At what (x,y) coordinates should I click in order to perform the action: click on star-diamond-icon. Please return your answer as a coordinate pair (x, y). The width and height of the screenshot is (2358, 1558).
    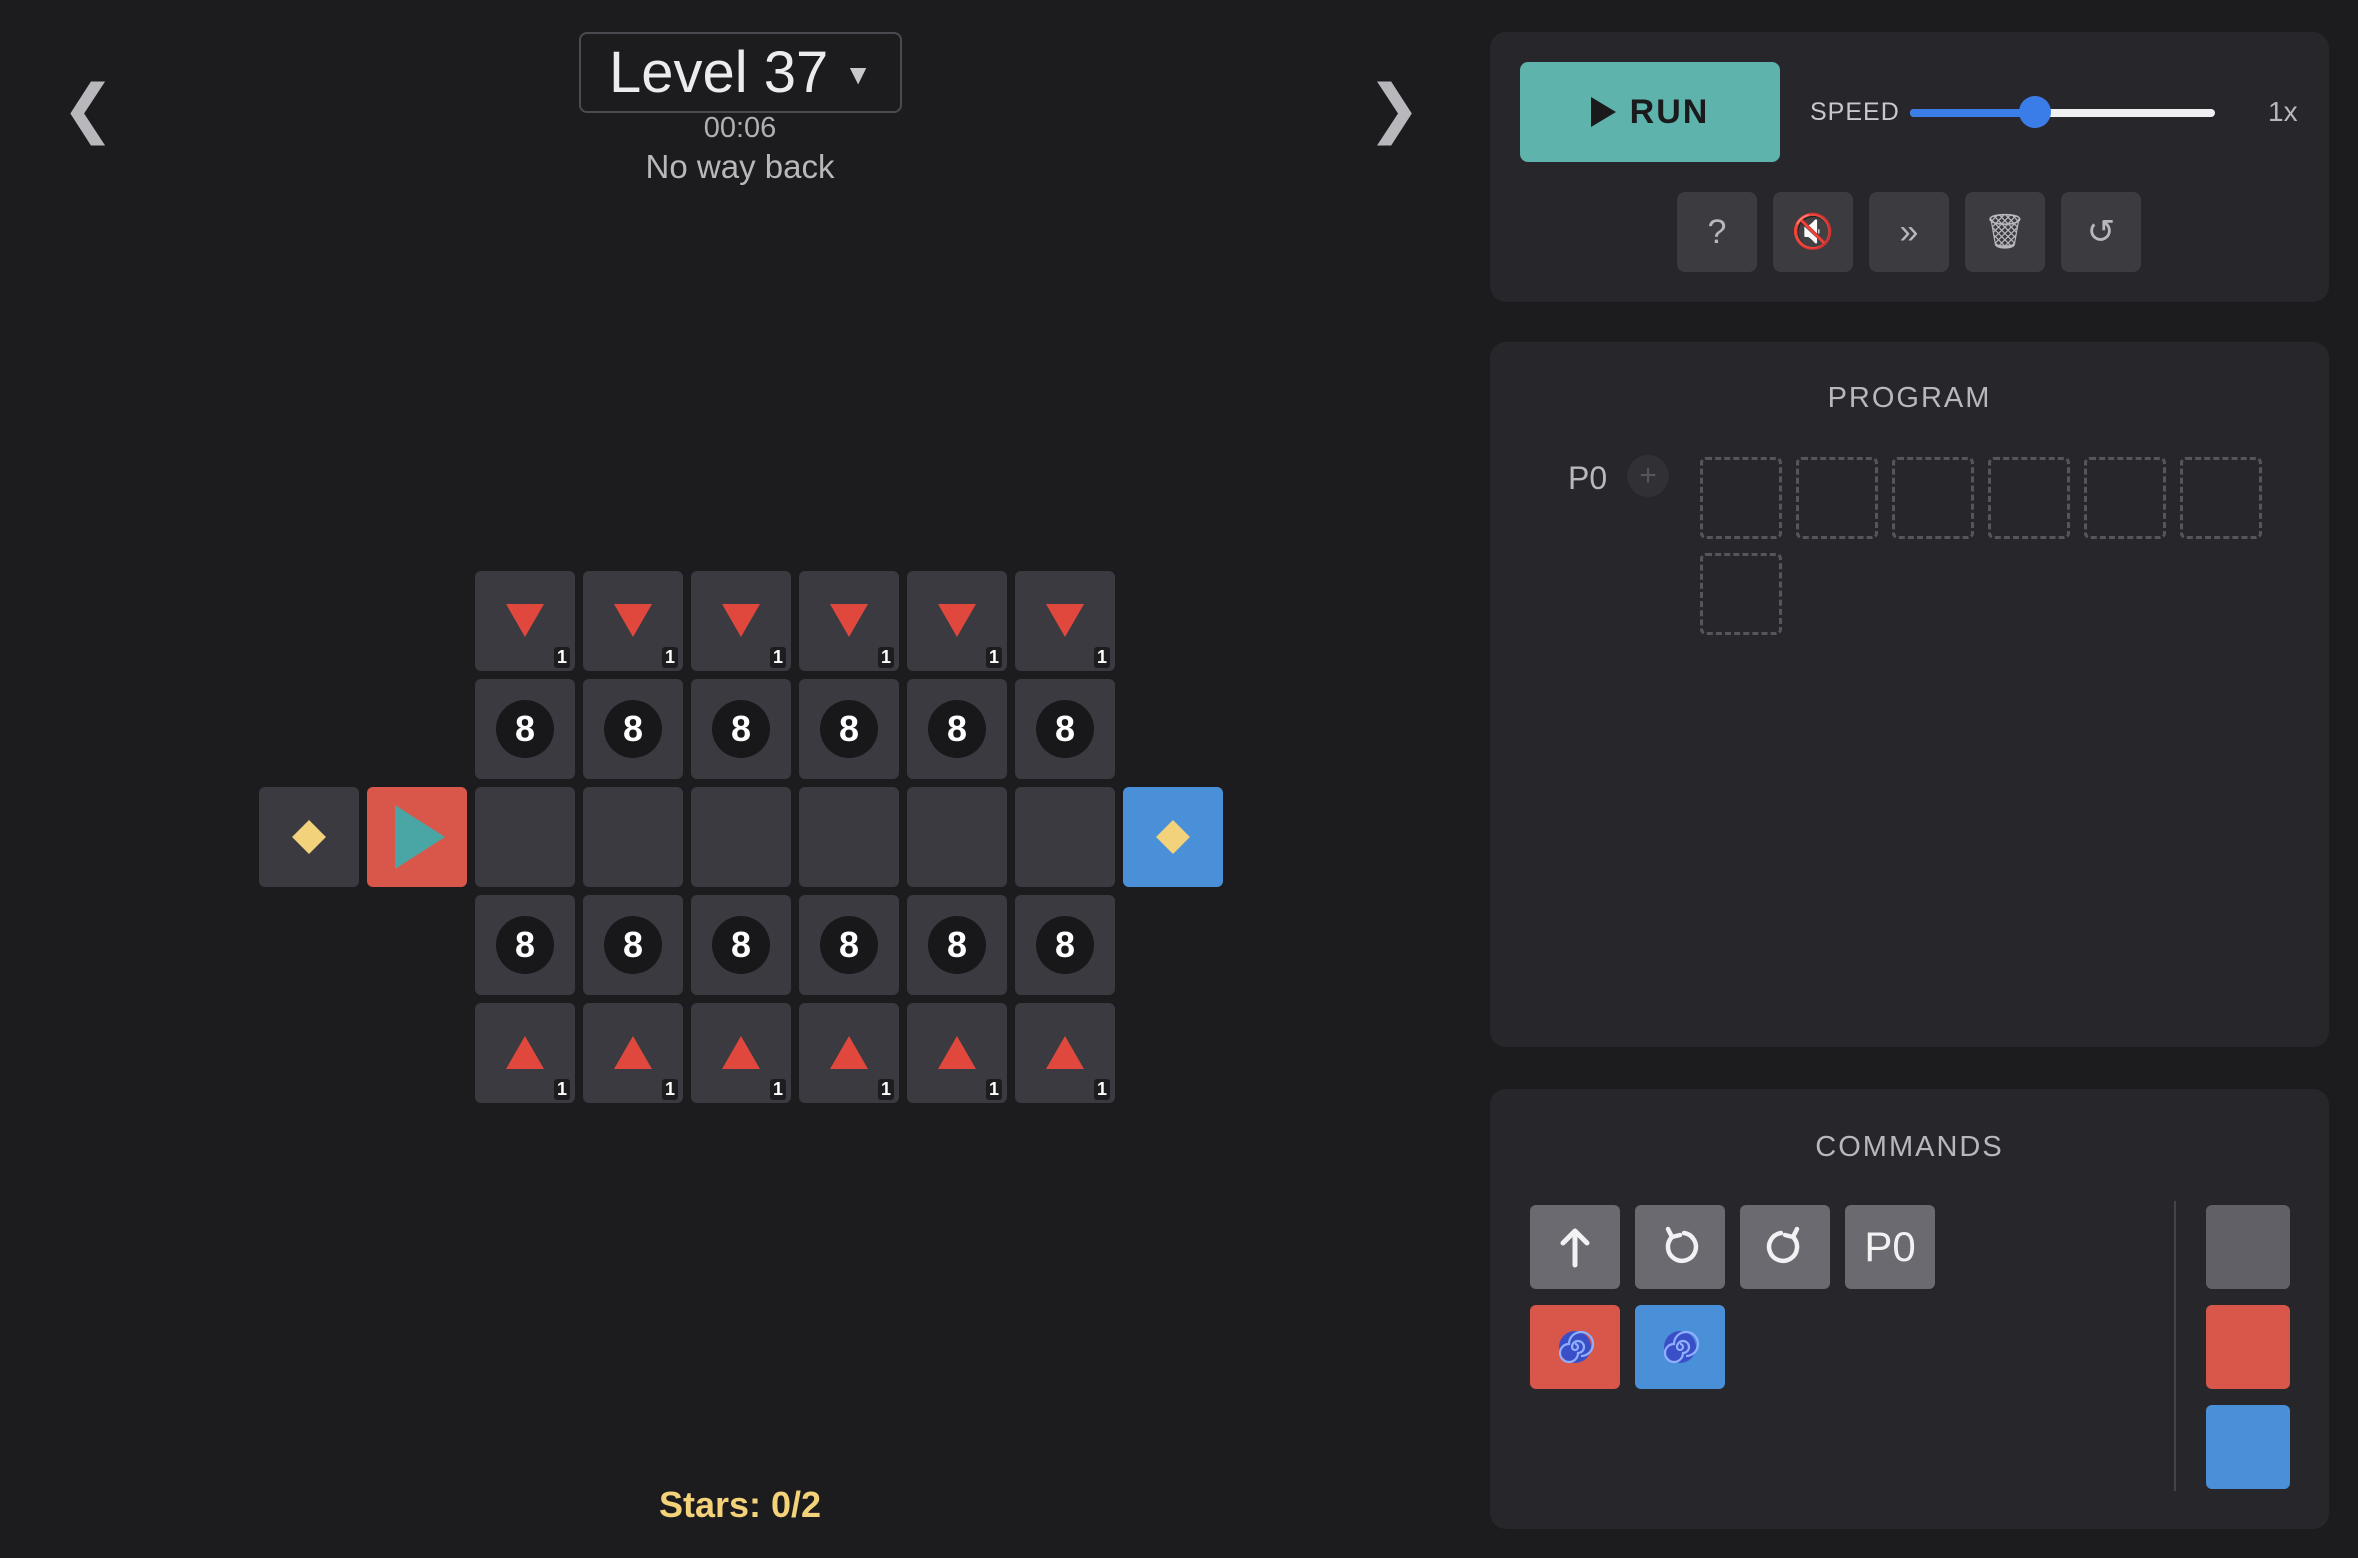
    Looking at the image, I should click on (309, 837).